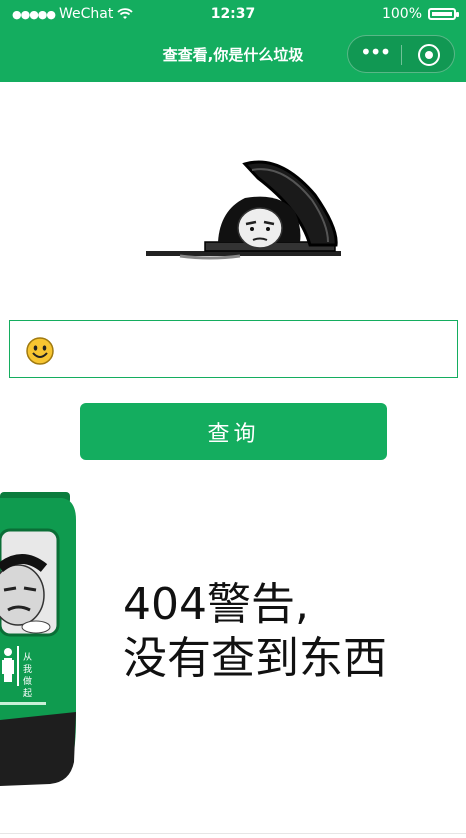  What do you see at coordinates (233, 833) in the screenshot?
I see `bottom-divider` at bounding box center [233, 833].